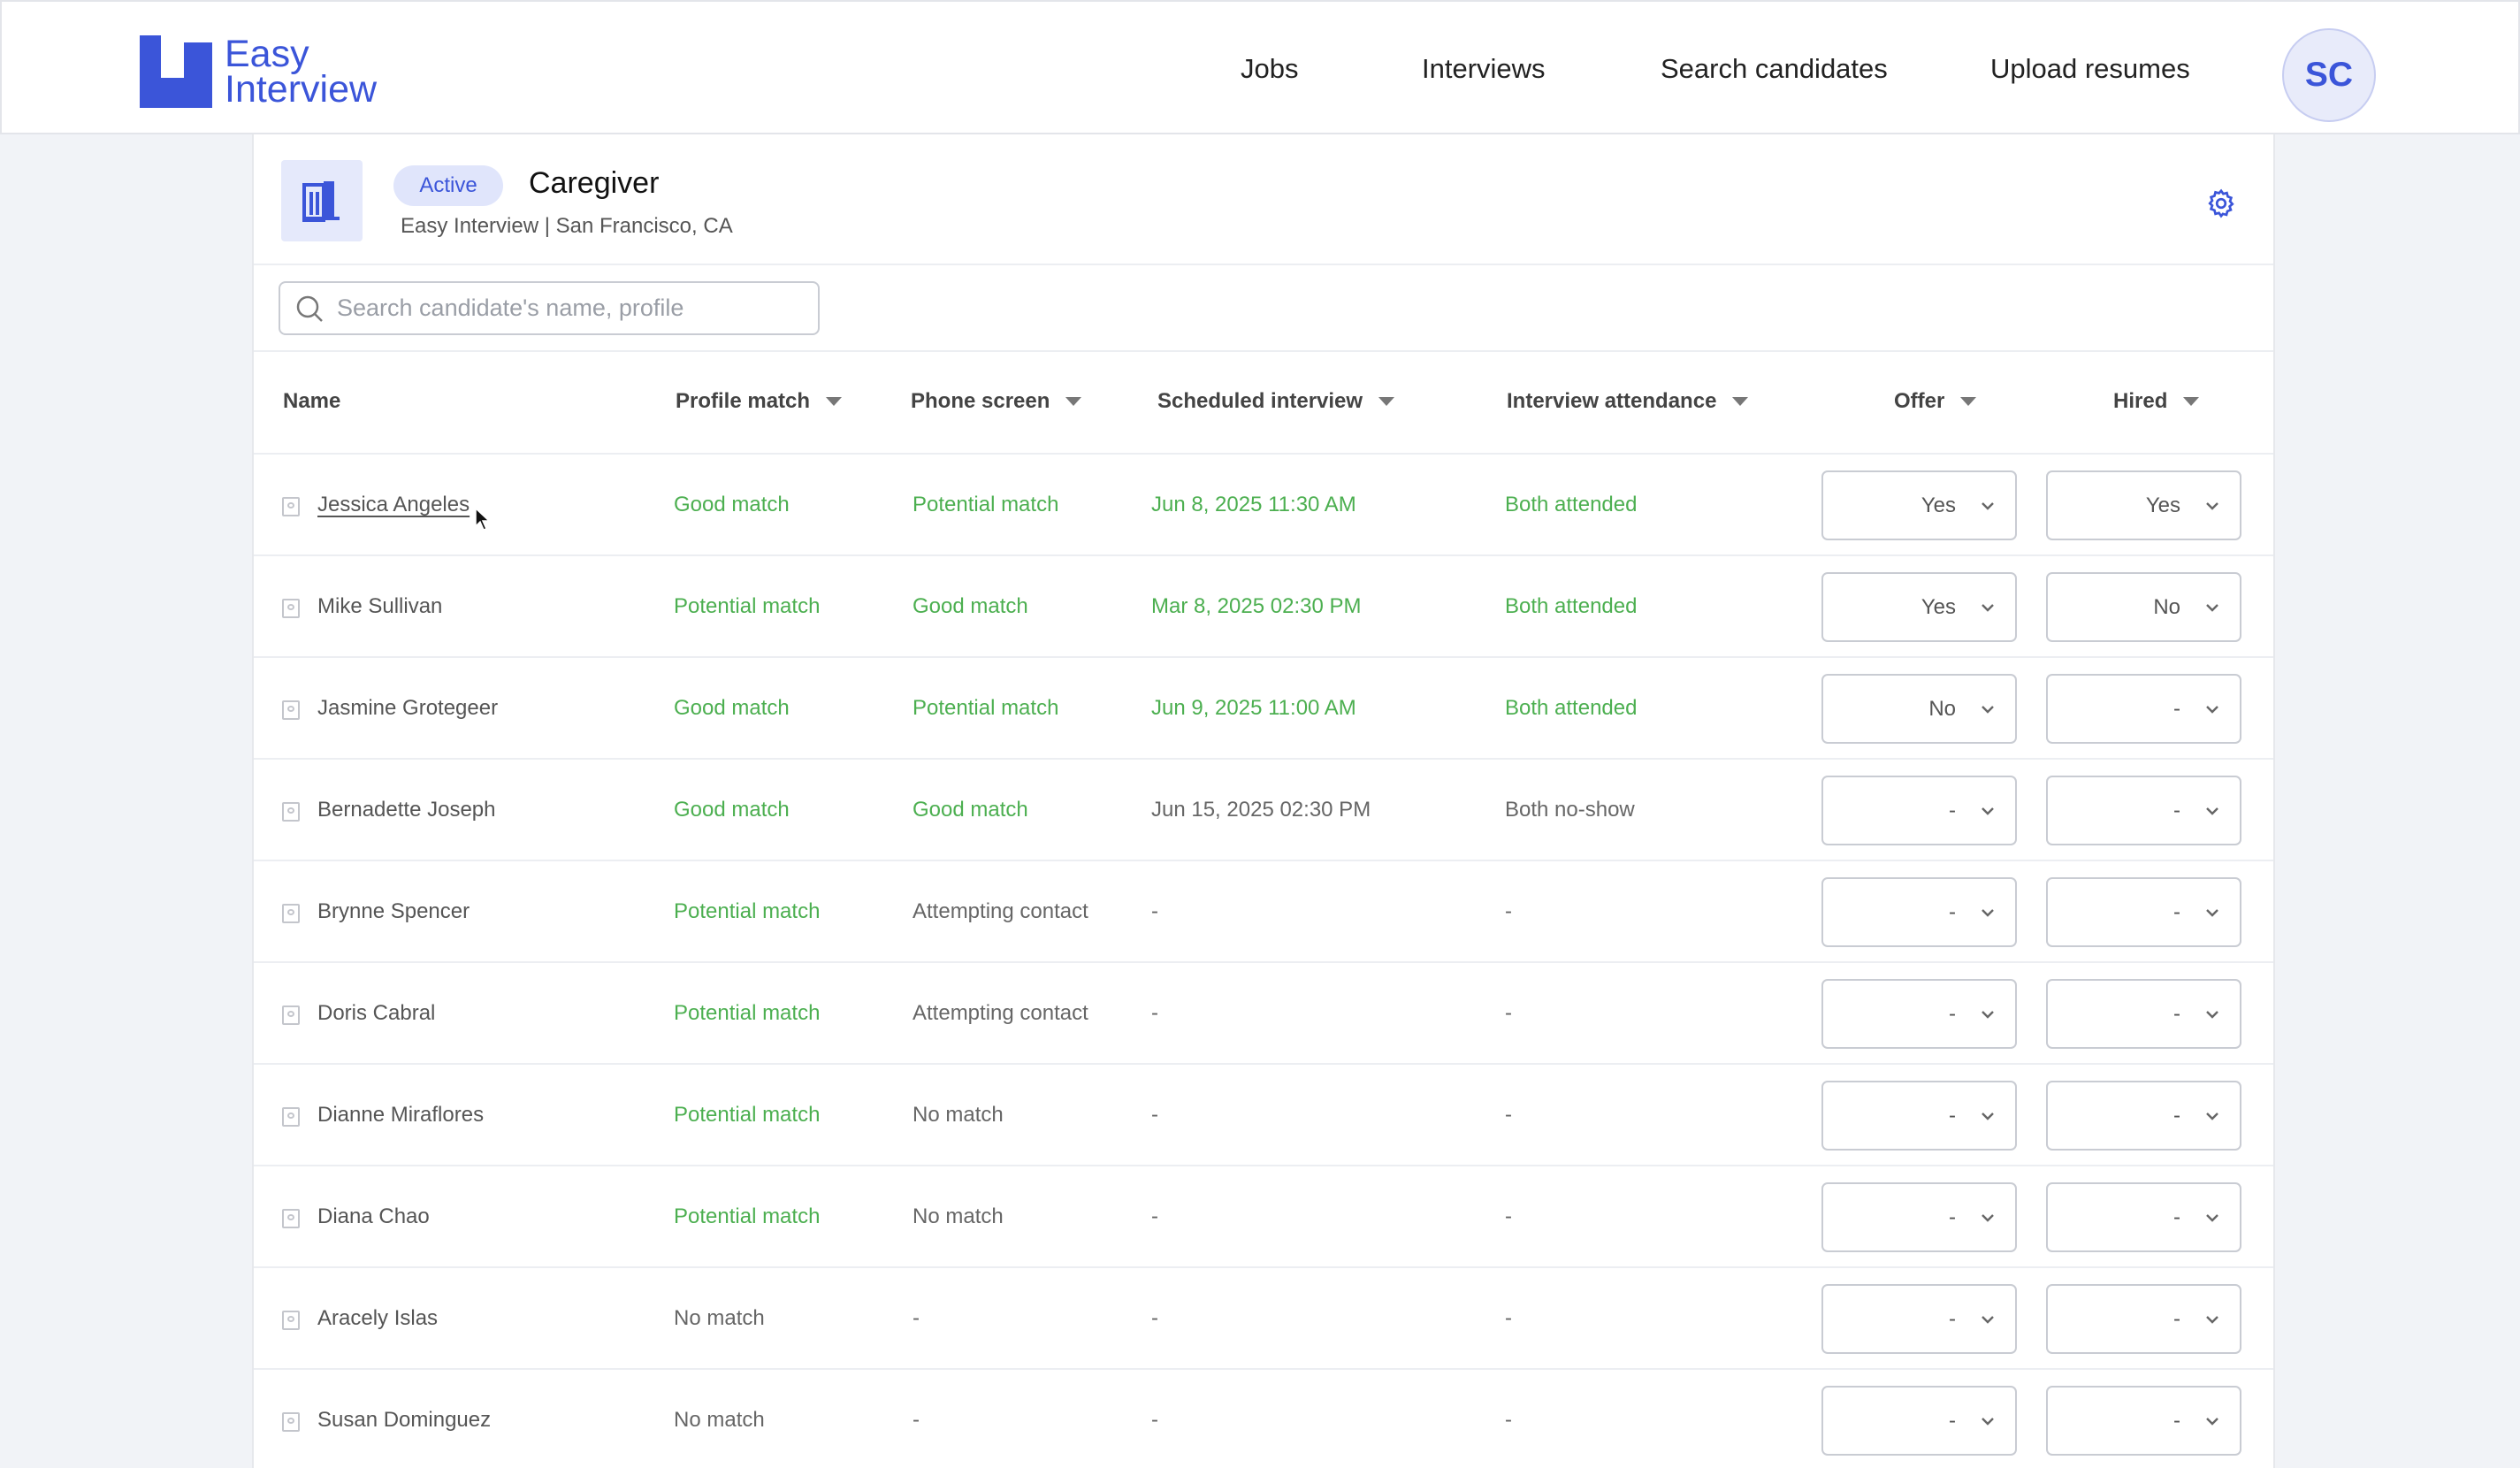 Image resolution: width=2520 pixels, height=1468 pixels. What do you see at coordinates (980, 401) in the screenshot?
I see `column-label: Phone screen` at bounding box center [980, 401].